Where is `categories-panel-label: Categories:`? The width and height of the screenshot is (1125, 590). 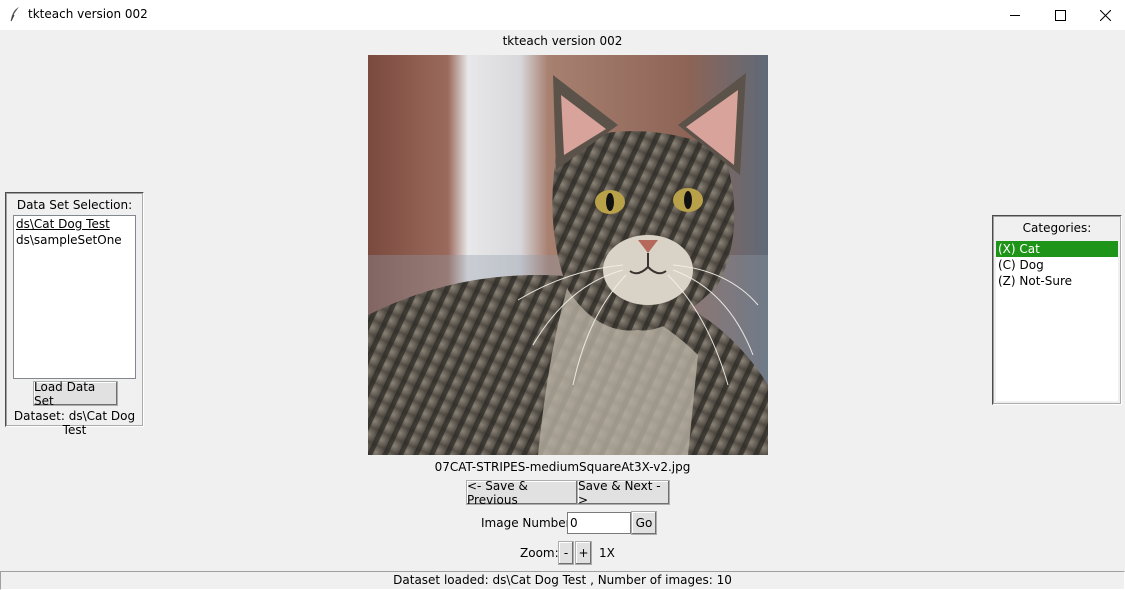 categories-panel-label: Categories: is located at coordinates (1057, 228).